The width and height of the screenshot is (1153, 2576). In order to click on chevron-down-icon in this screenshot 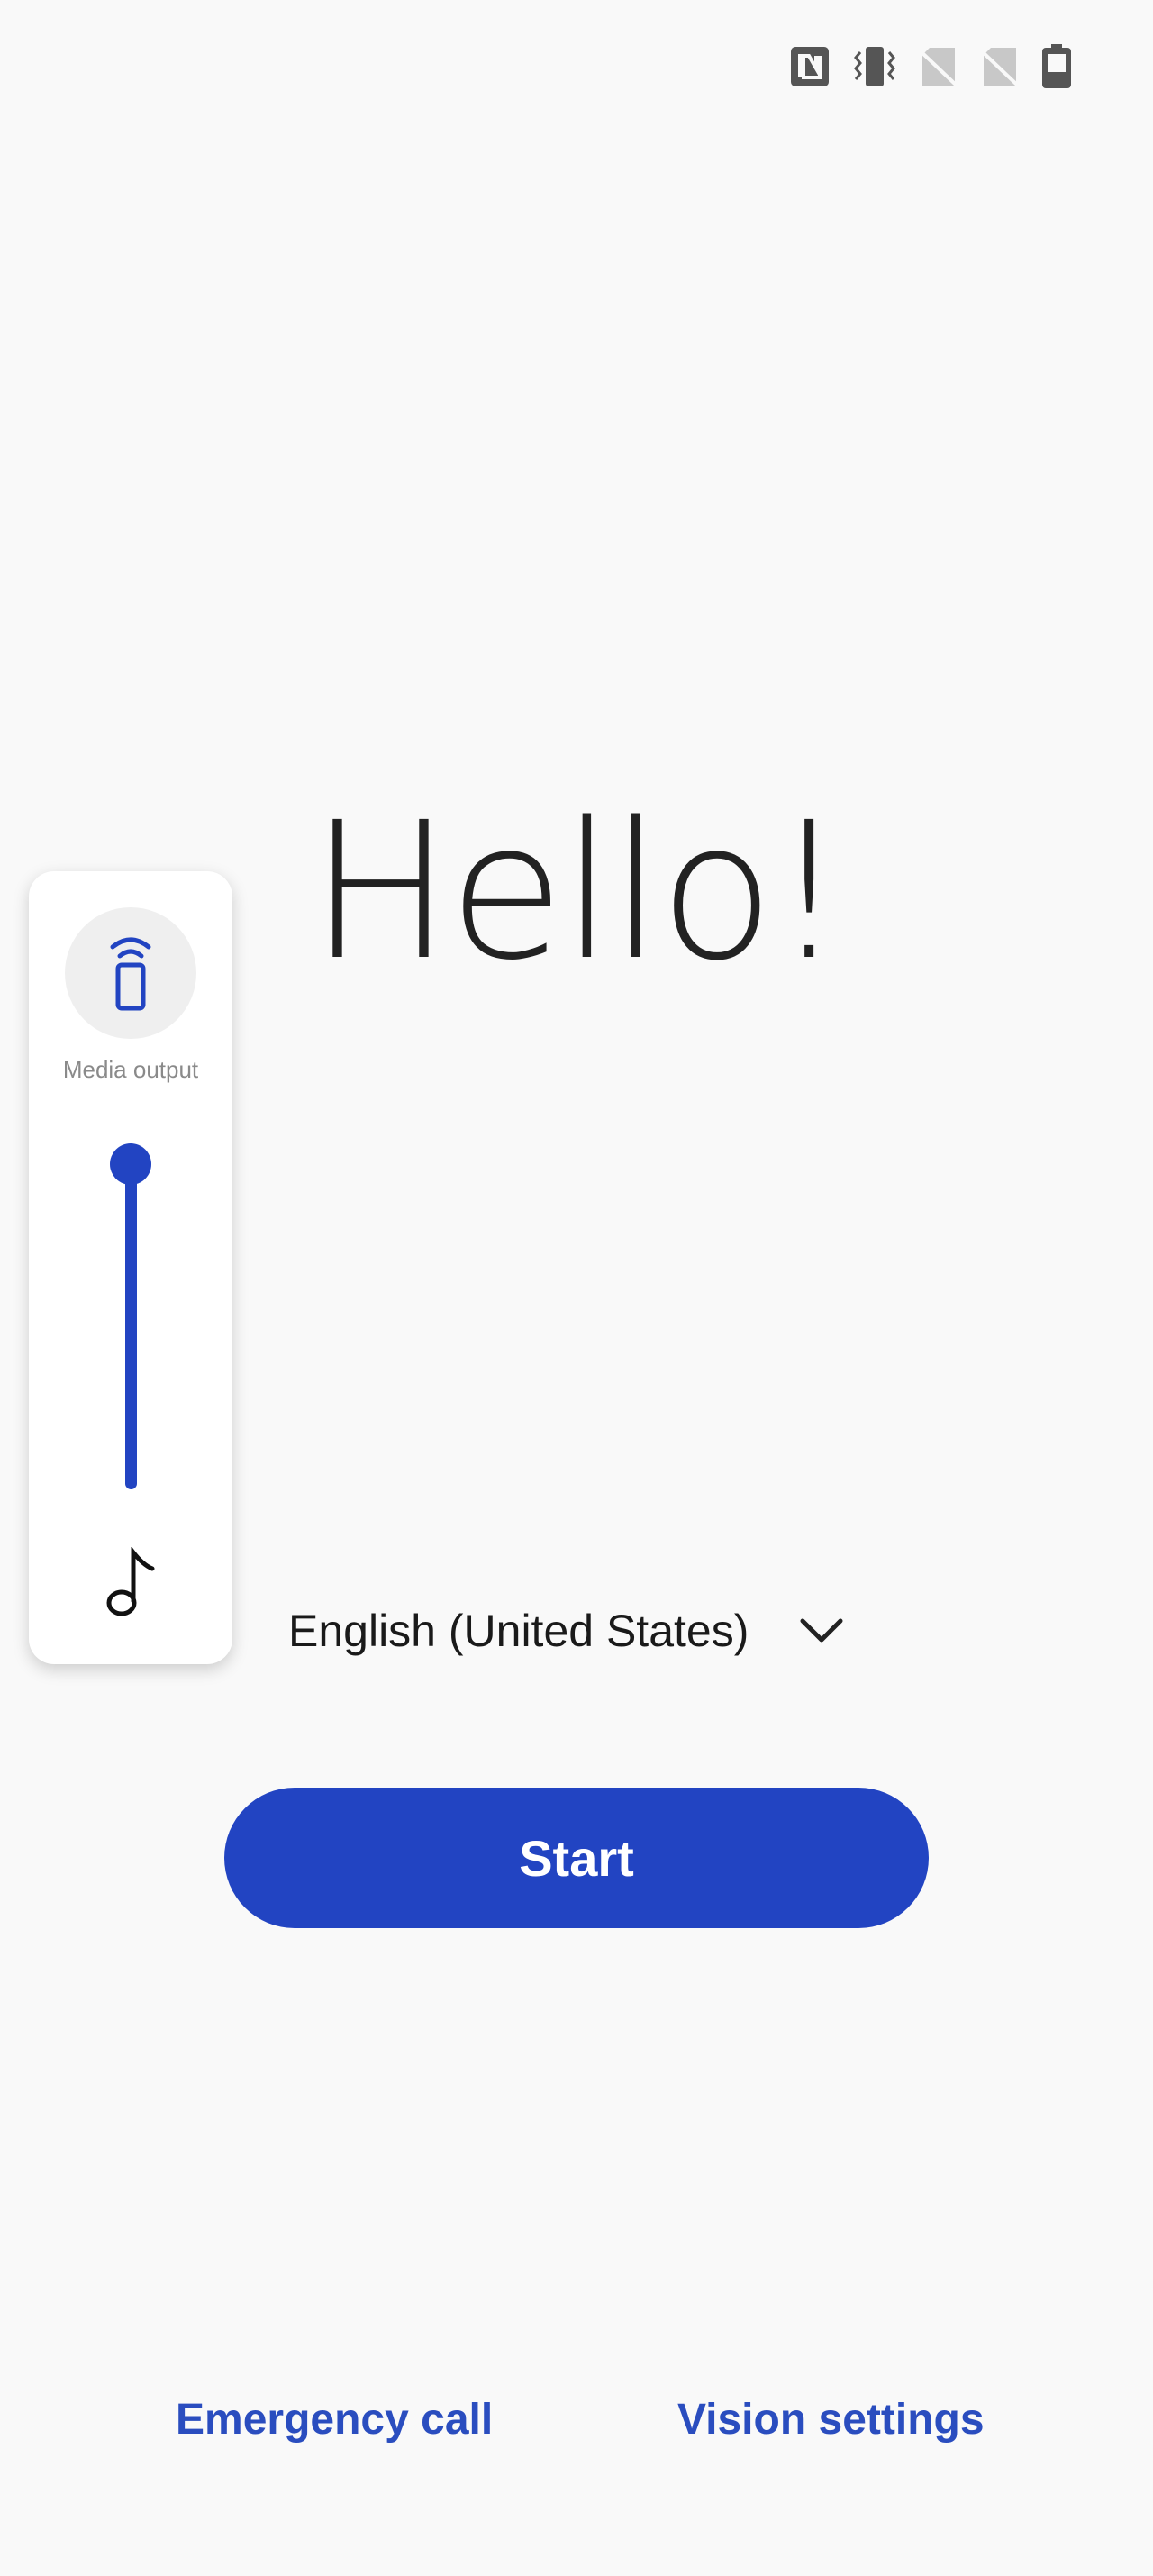, I will do `click(821, 1630)`.